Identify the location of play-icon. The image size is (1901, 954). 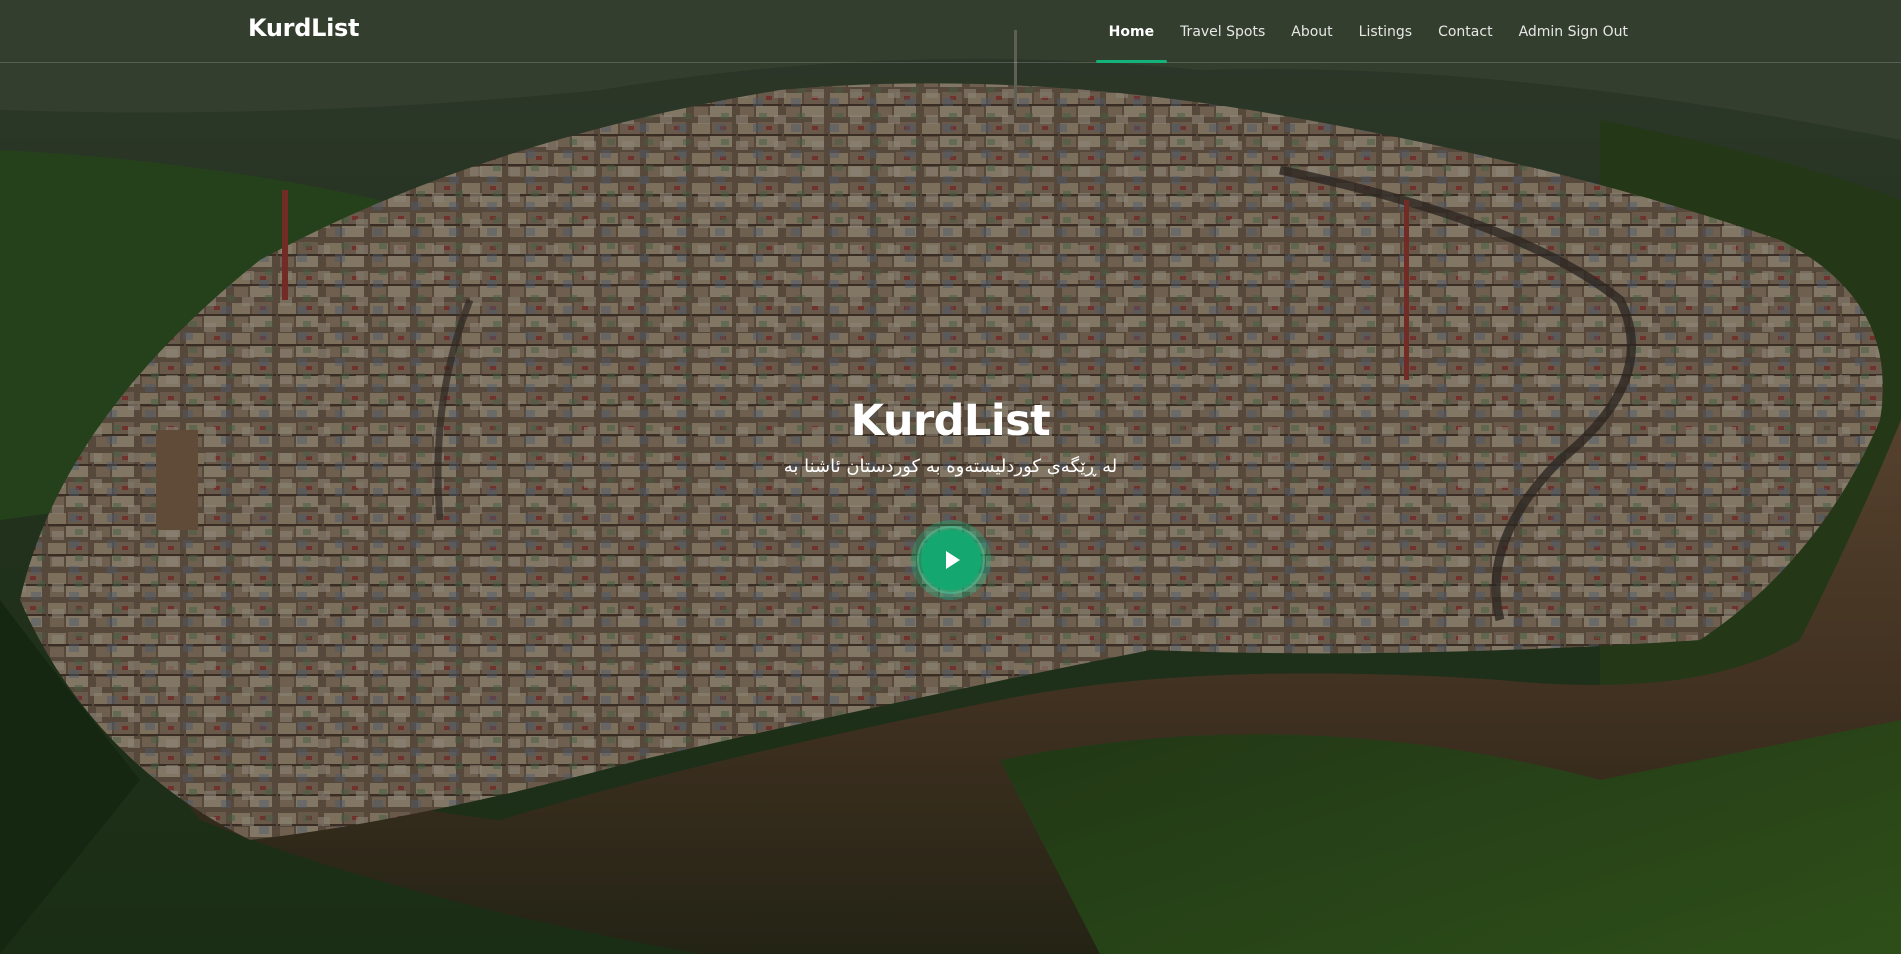
(953, 560).